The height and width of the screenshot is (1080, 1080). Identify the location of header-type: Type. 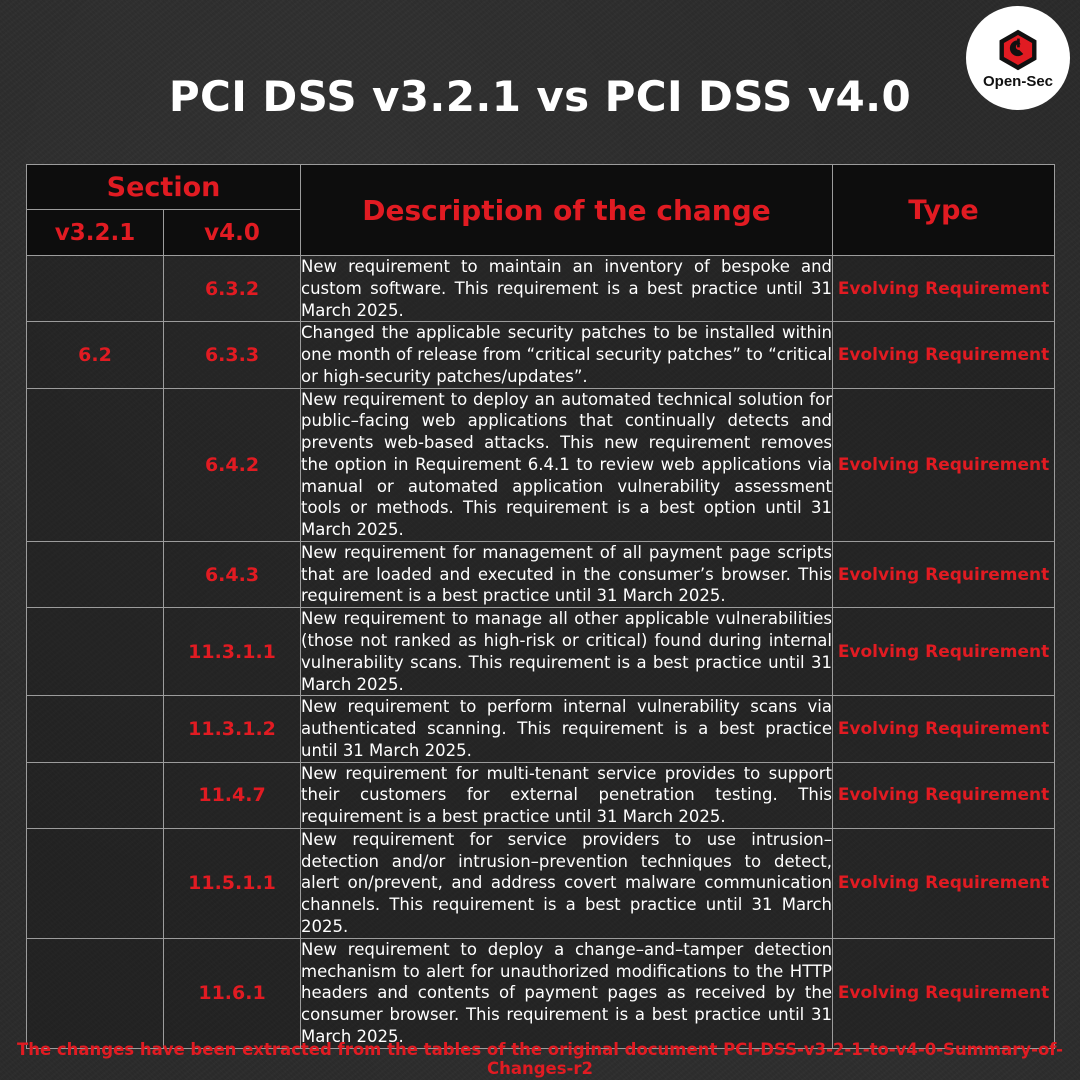
(944, 210).